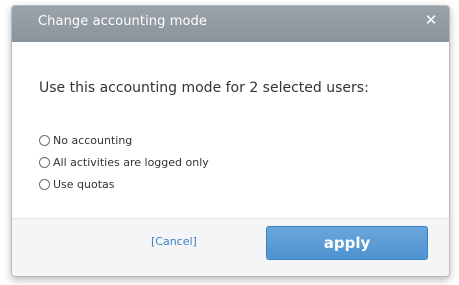 Image resolution: width=459 pixels, height=285 pixels. What do you see at coordinates (122, 21) in the screenshot?
I see `dialog-title: Change accounting mode` at bounding box center [122, 21].